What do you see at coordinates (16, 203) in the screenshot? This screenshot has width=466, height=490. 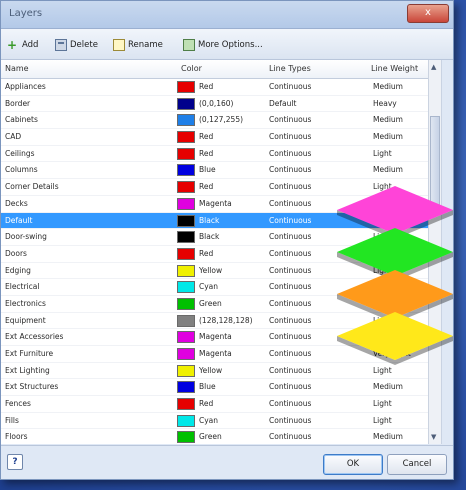 I see `layer-name: Decks` at bounding box center [16, 203].